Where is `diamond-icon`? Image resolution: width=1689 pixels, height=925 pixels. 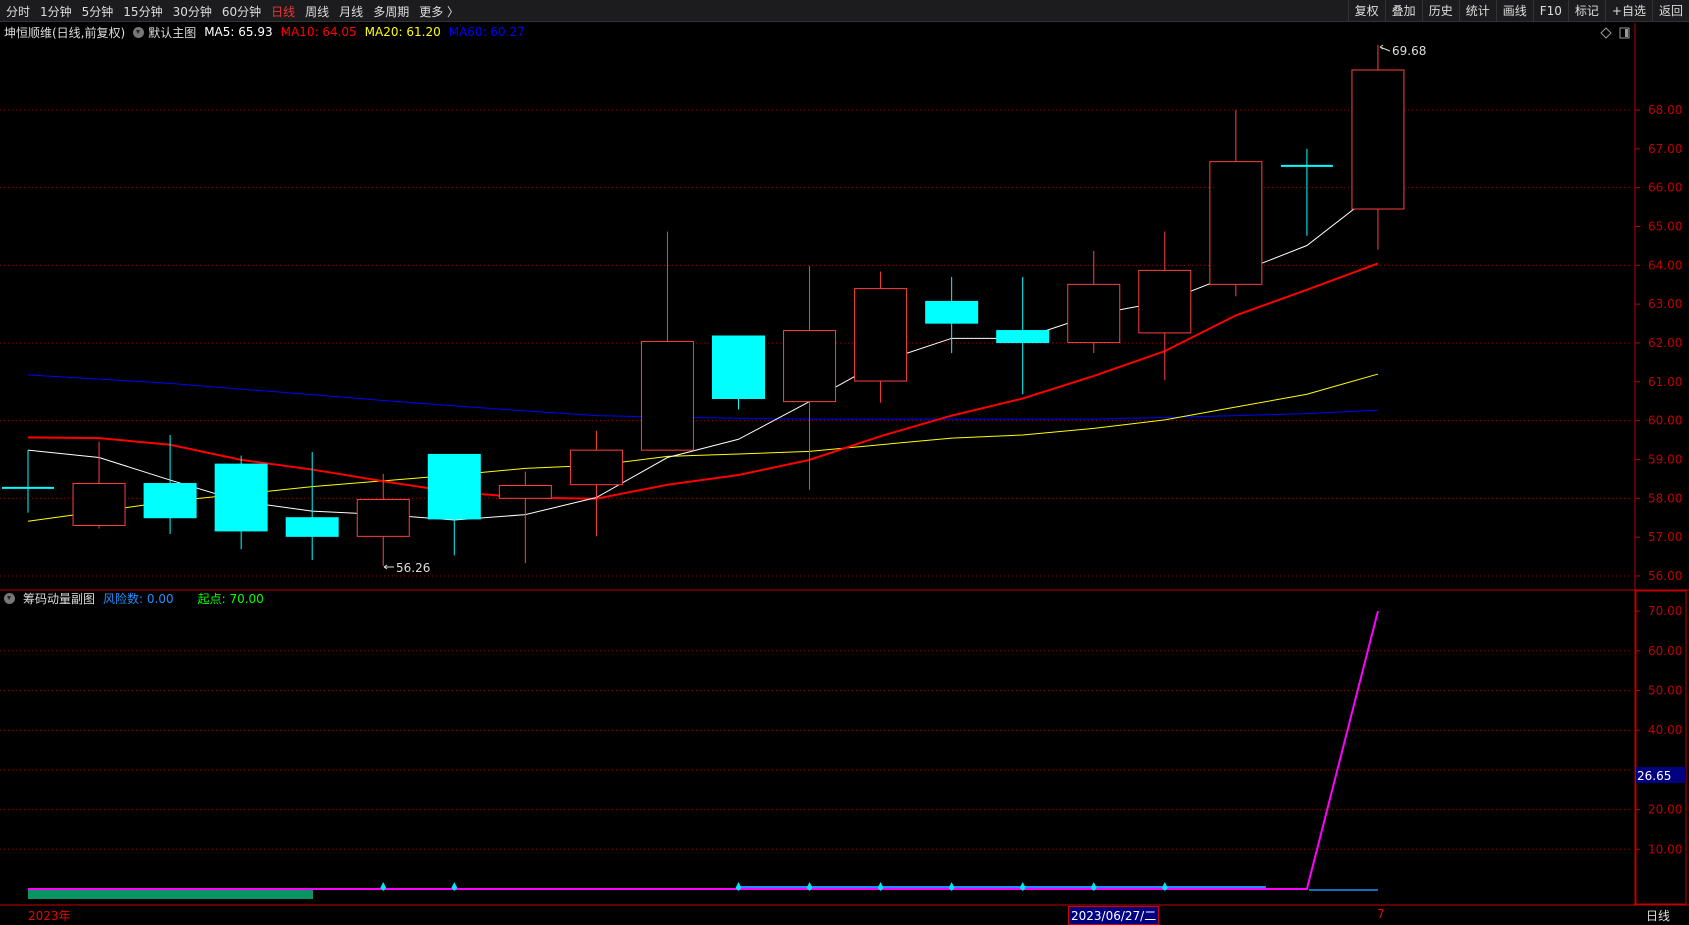 diamond-icon is located at coordinates (1606, 33).